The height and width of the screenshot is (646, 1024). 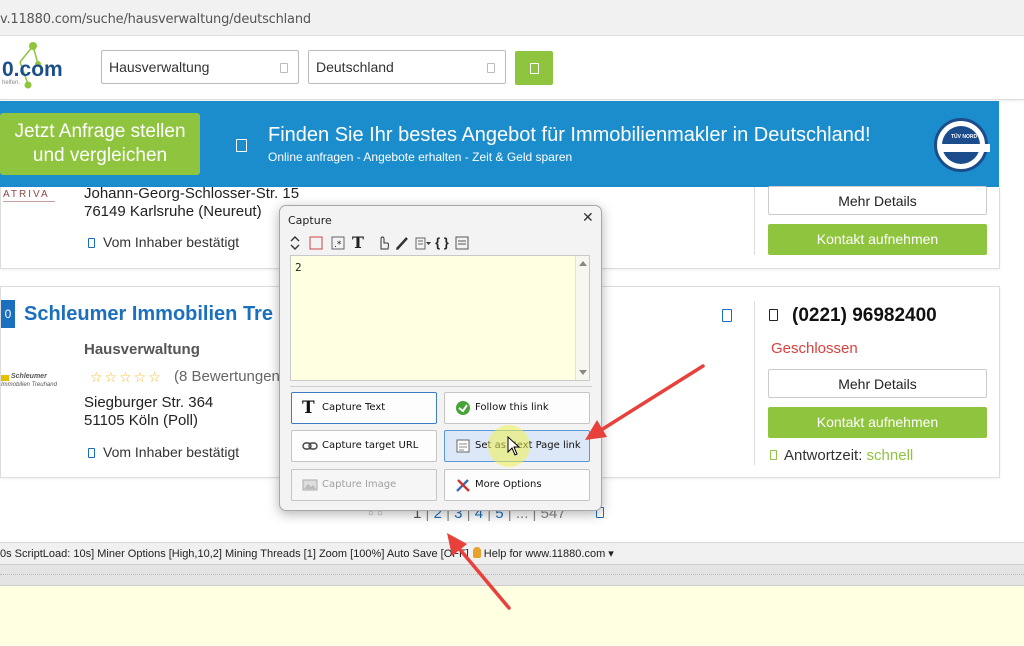 What do you see at coordinates (359, 484) in the screenshot?
I see `capture-image-label: Capture Image` at bounding box center [359, 484].